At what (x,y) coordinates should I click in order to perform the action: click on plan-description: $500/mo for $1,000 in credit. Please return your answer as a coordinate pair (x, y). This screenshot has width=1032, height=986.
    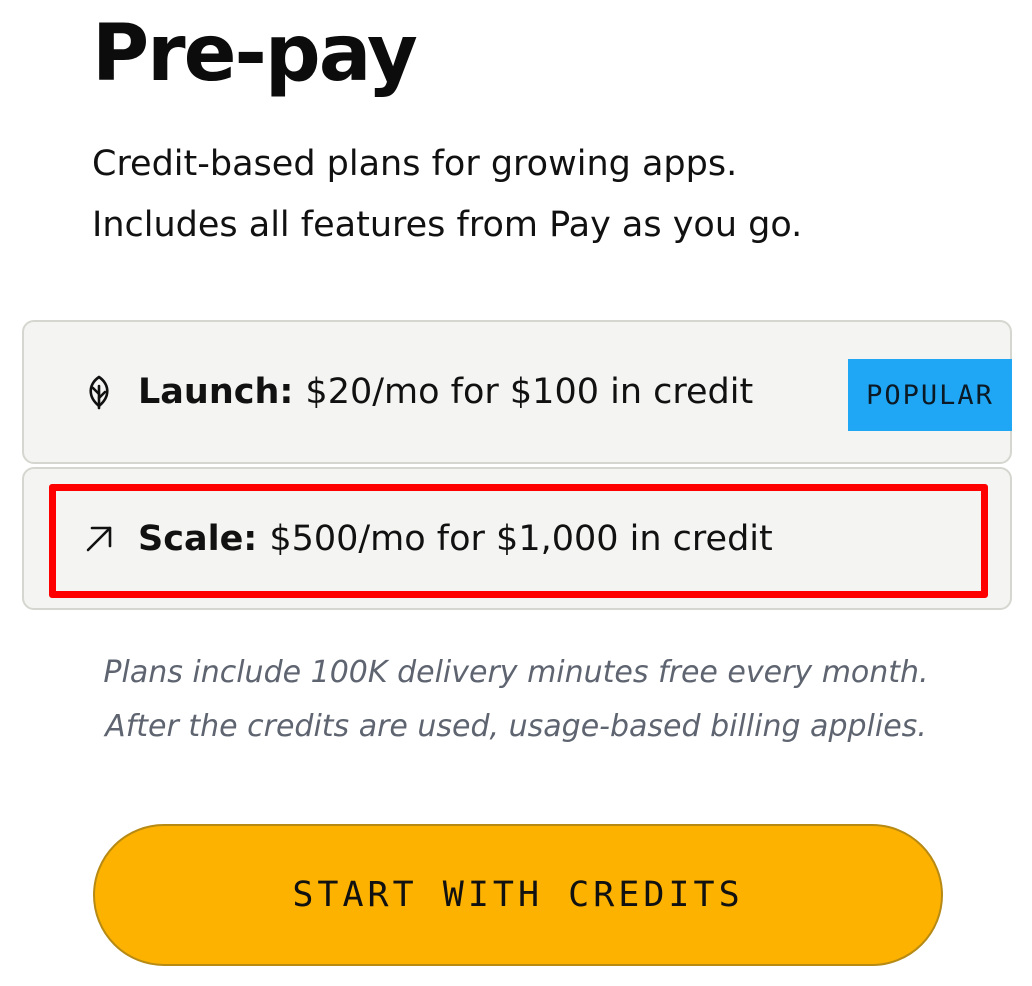
    Looking at the image, I should click on (521, 539).